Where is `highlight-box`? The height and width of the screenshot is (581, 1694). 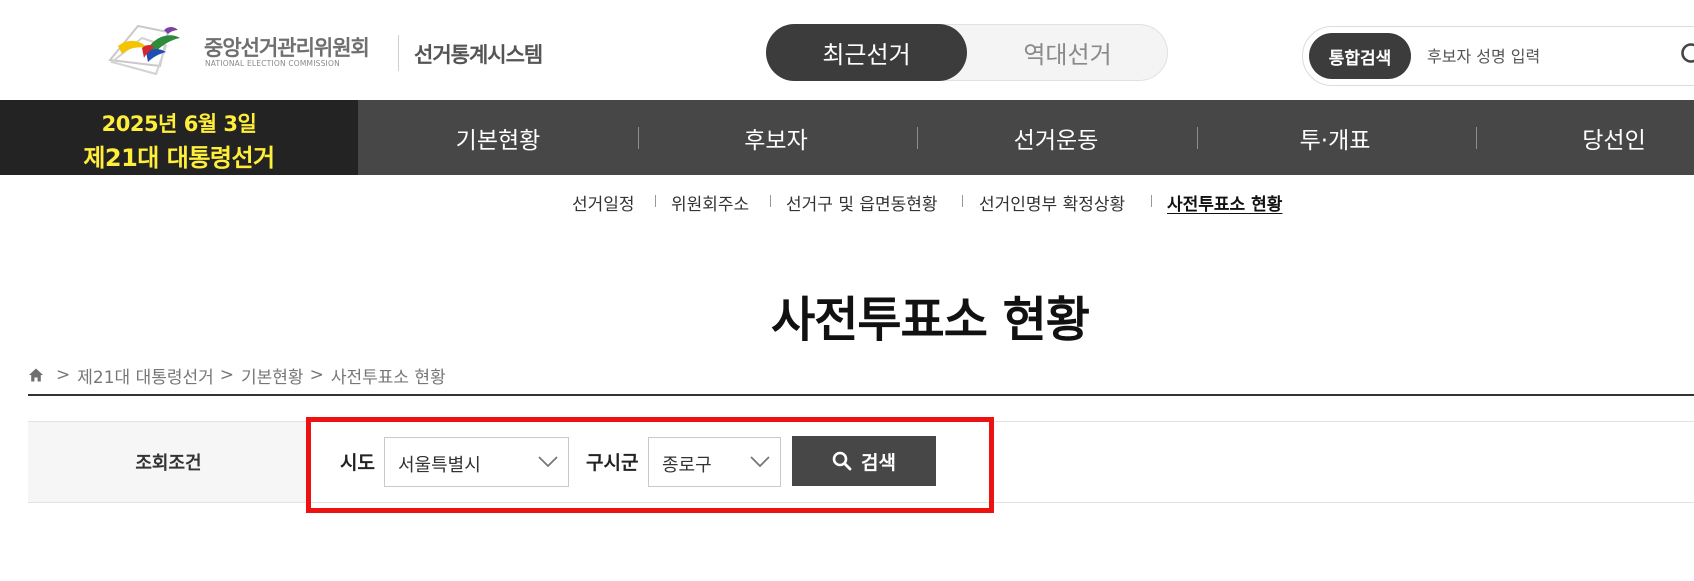
highlight-box is located at coordinates (650, 465).